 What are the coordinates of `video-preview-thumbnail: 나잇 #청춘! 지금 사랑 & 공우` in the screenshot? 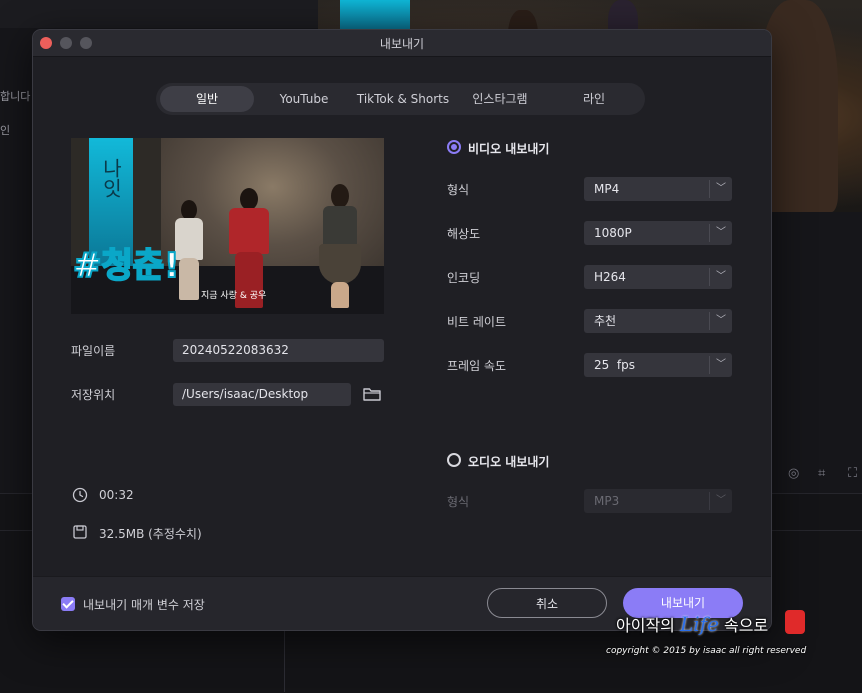 It's located at (227, 226).